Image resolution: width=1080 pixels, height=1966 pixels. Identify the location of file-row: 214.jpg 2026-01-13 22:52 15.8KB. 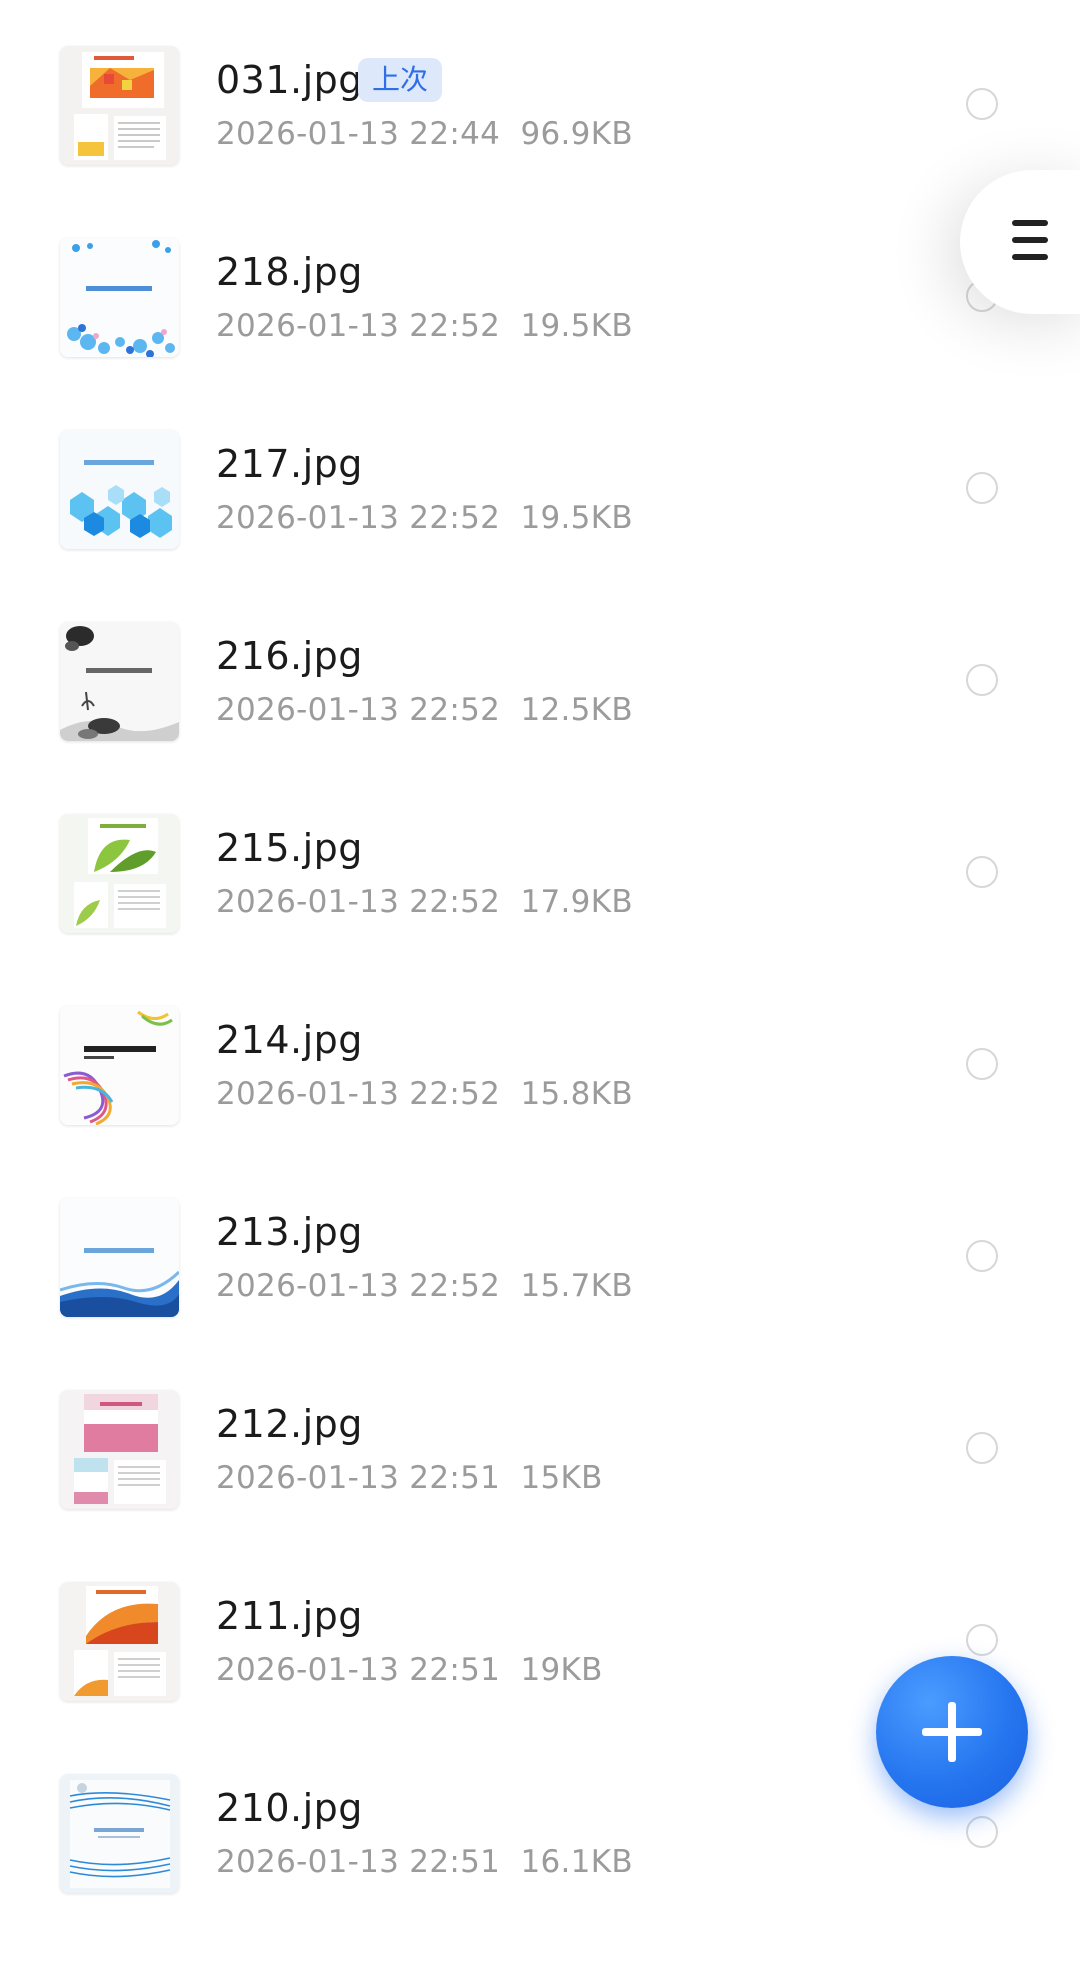
(540, 1102).